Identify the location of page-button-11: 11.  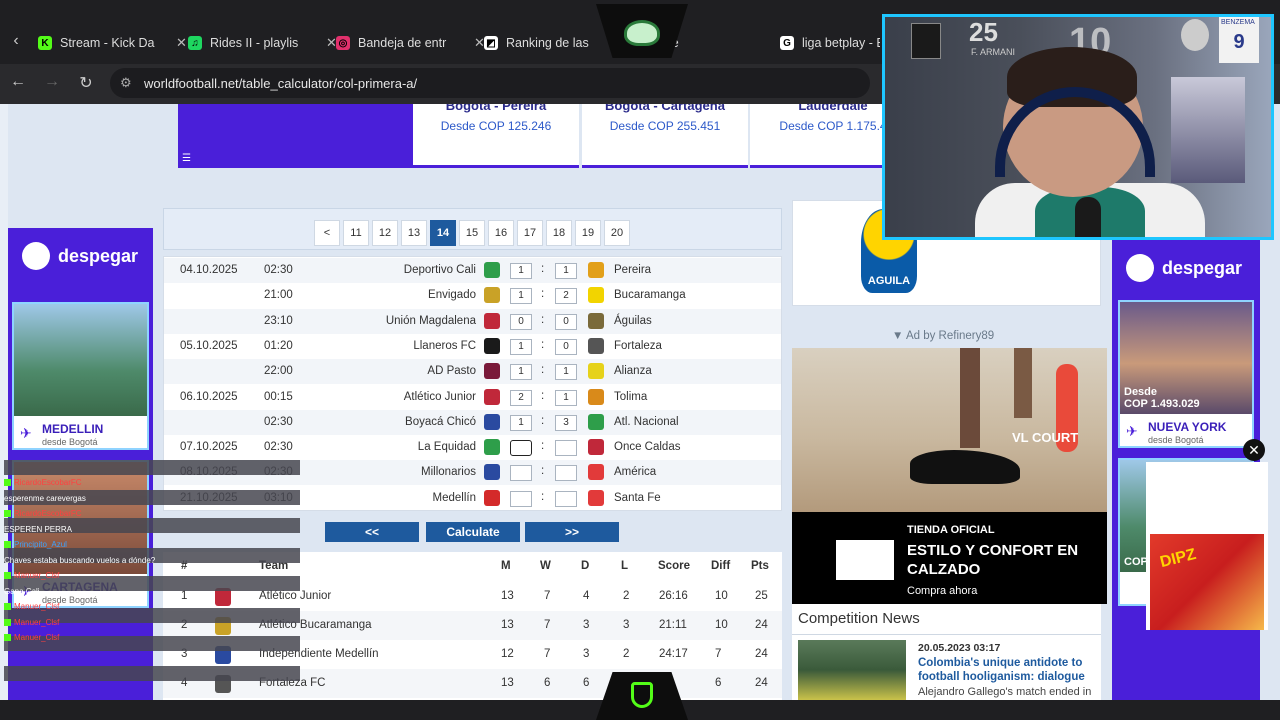
(356, 233).